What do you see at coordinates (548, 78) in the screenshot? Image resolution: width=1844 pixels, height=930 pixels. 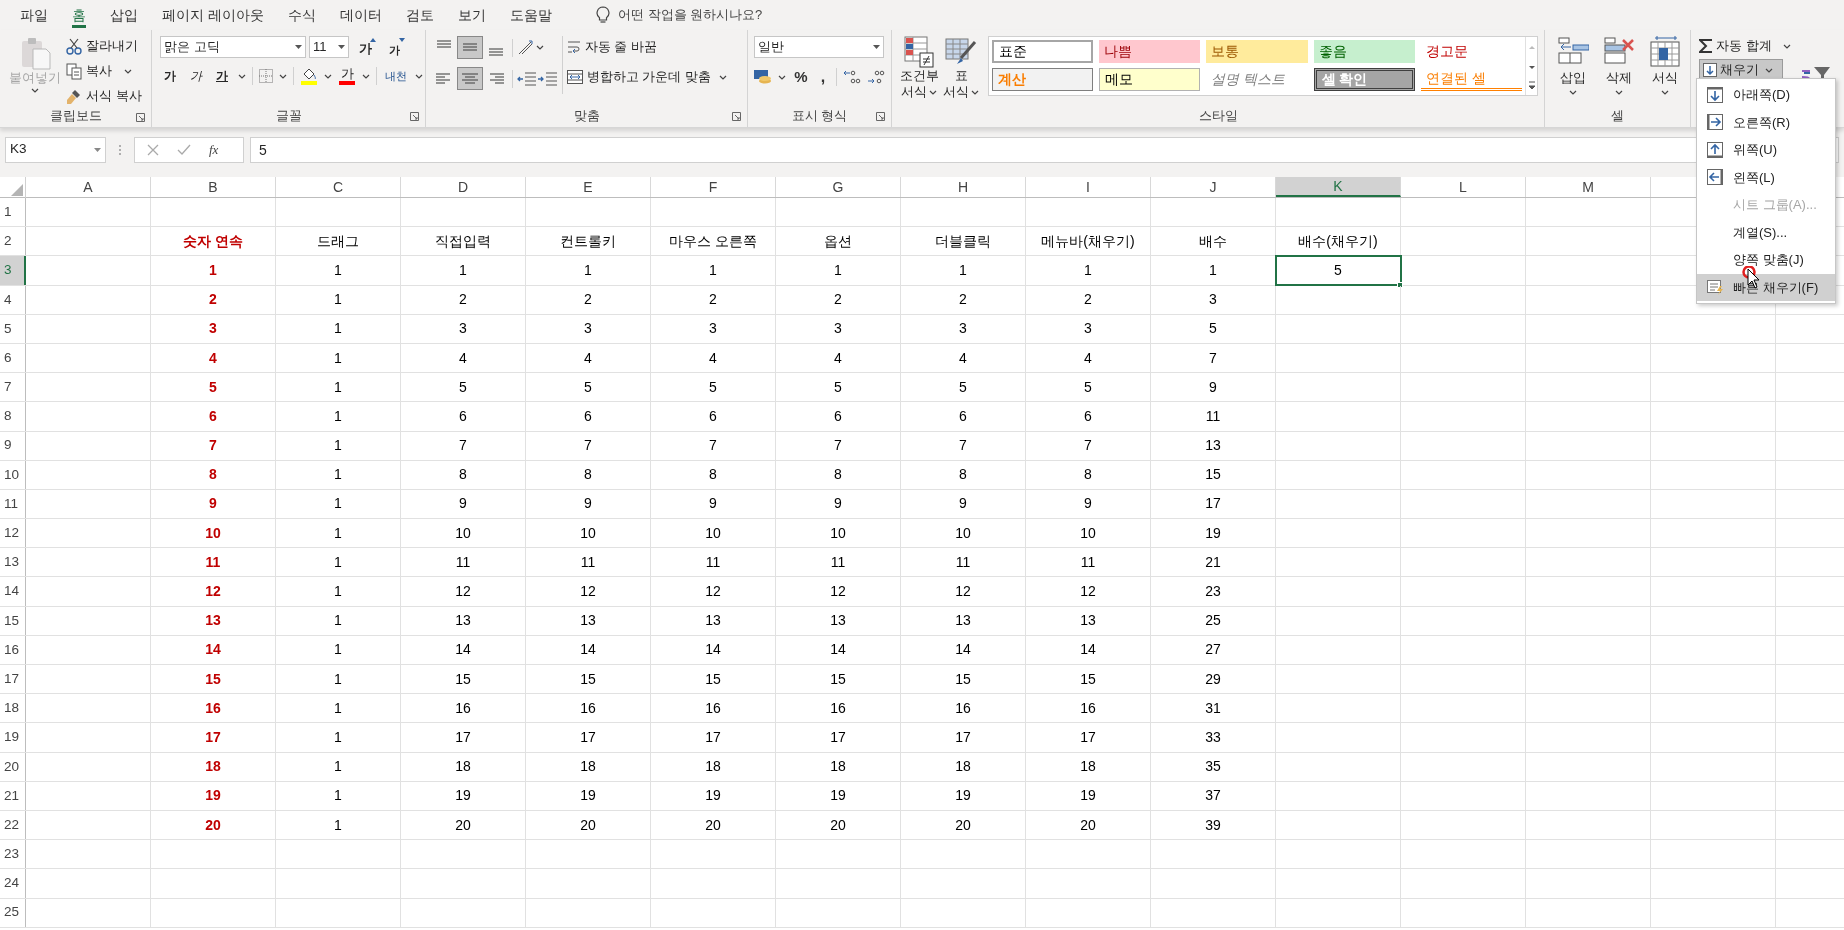 I see `increase-indent-icon` at bounding box center [548, 78].